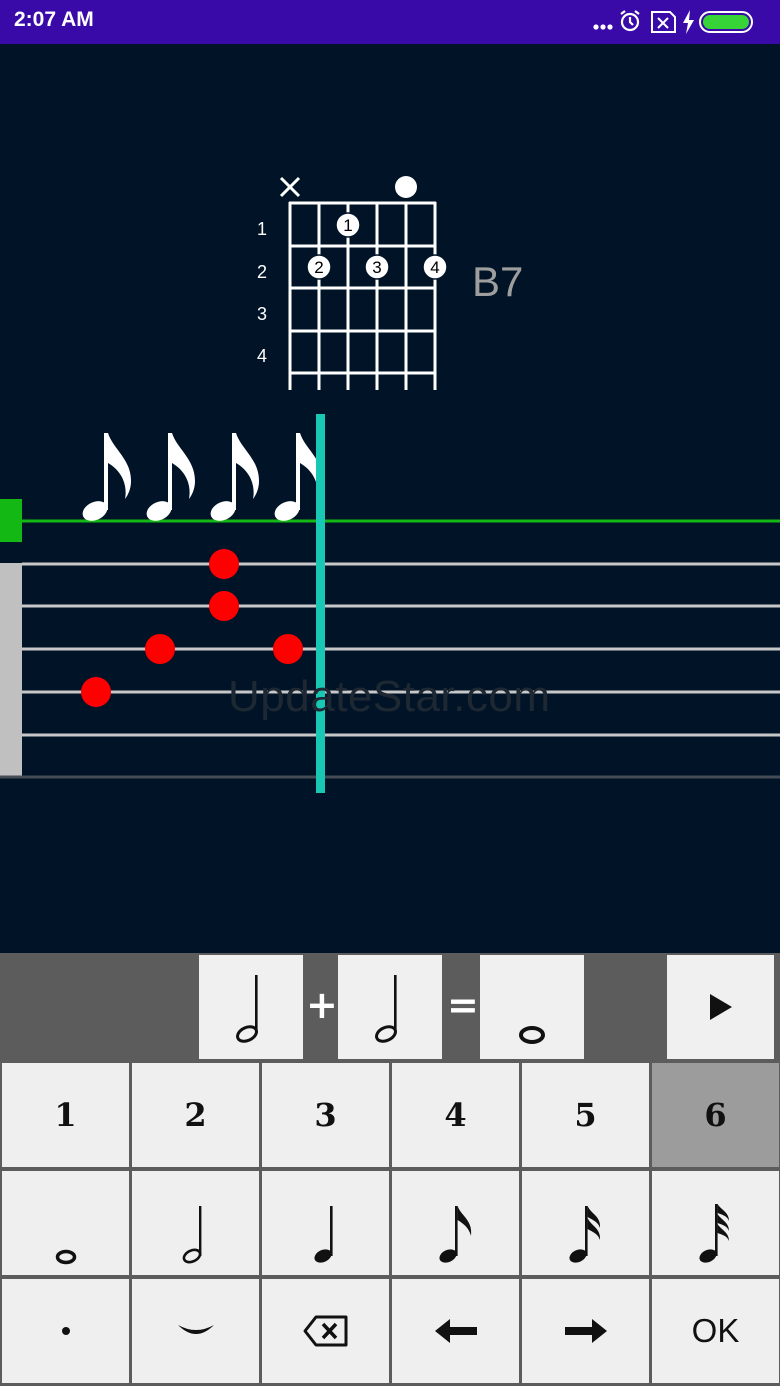  What do you see at coordinates (688, 22) in the screenshot?
I see `charging-icon` at bounding box center [688, 22].